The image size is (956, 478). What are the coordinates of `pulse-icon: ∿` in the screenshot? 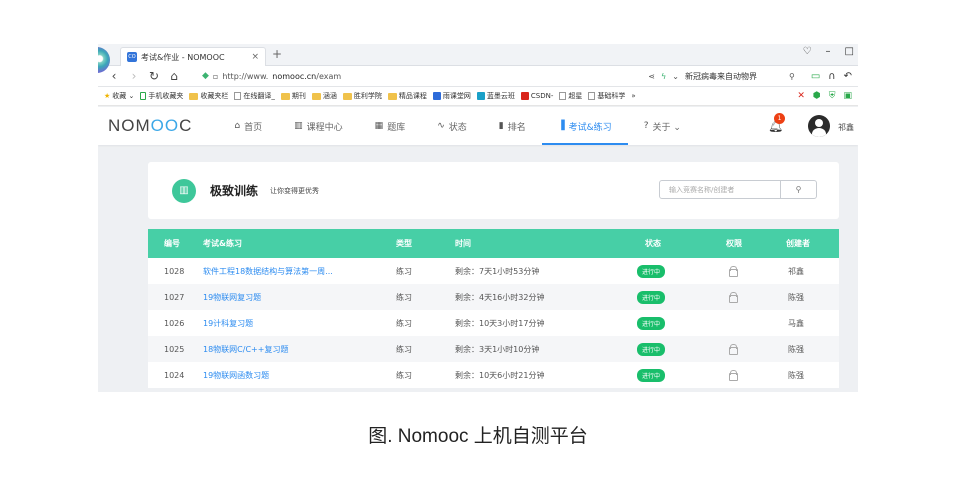 It's located at (441, 126).